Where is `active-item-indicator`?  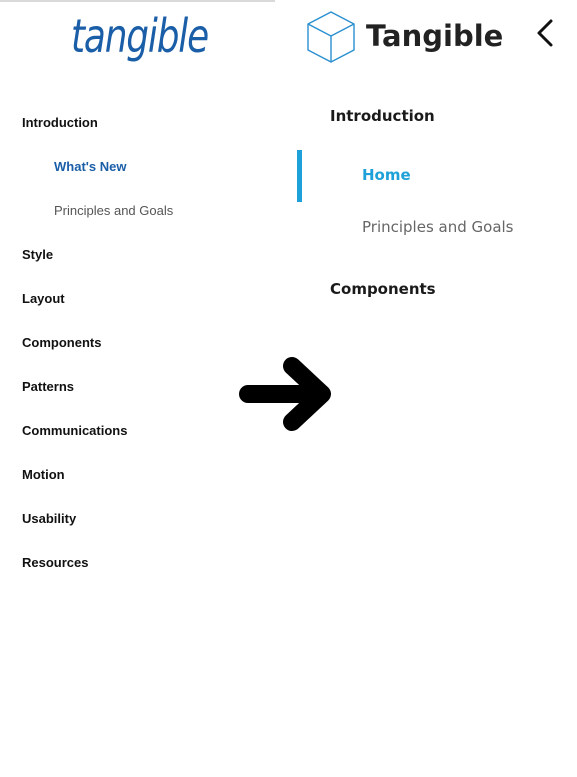
active-item-indicator is located at coordinates (299, 176).